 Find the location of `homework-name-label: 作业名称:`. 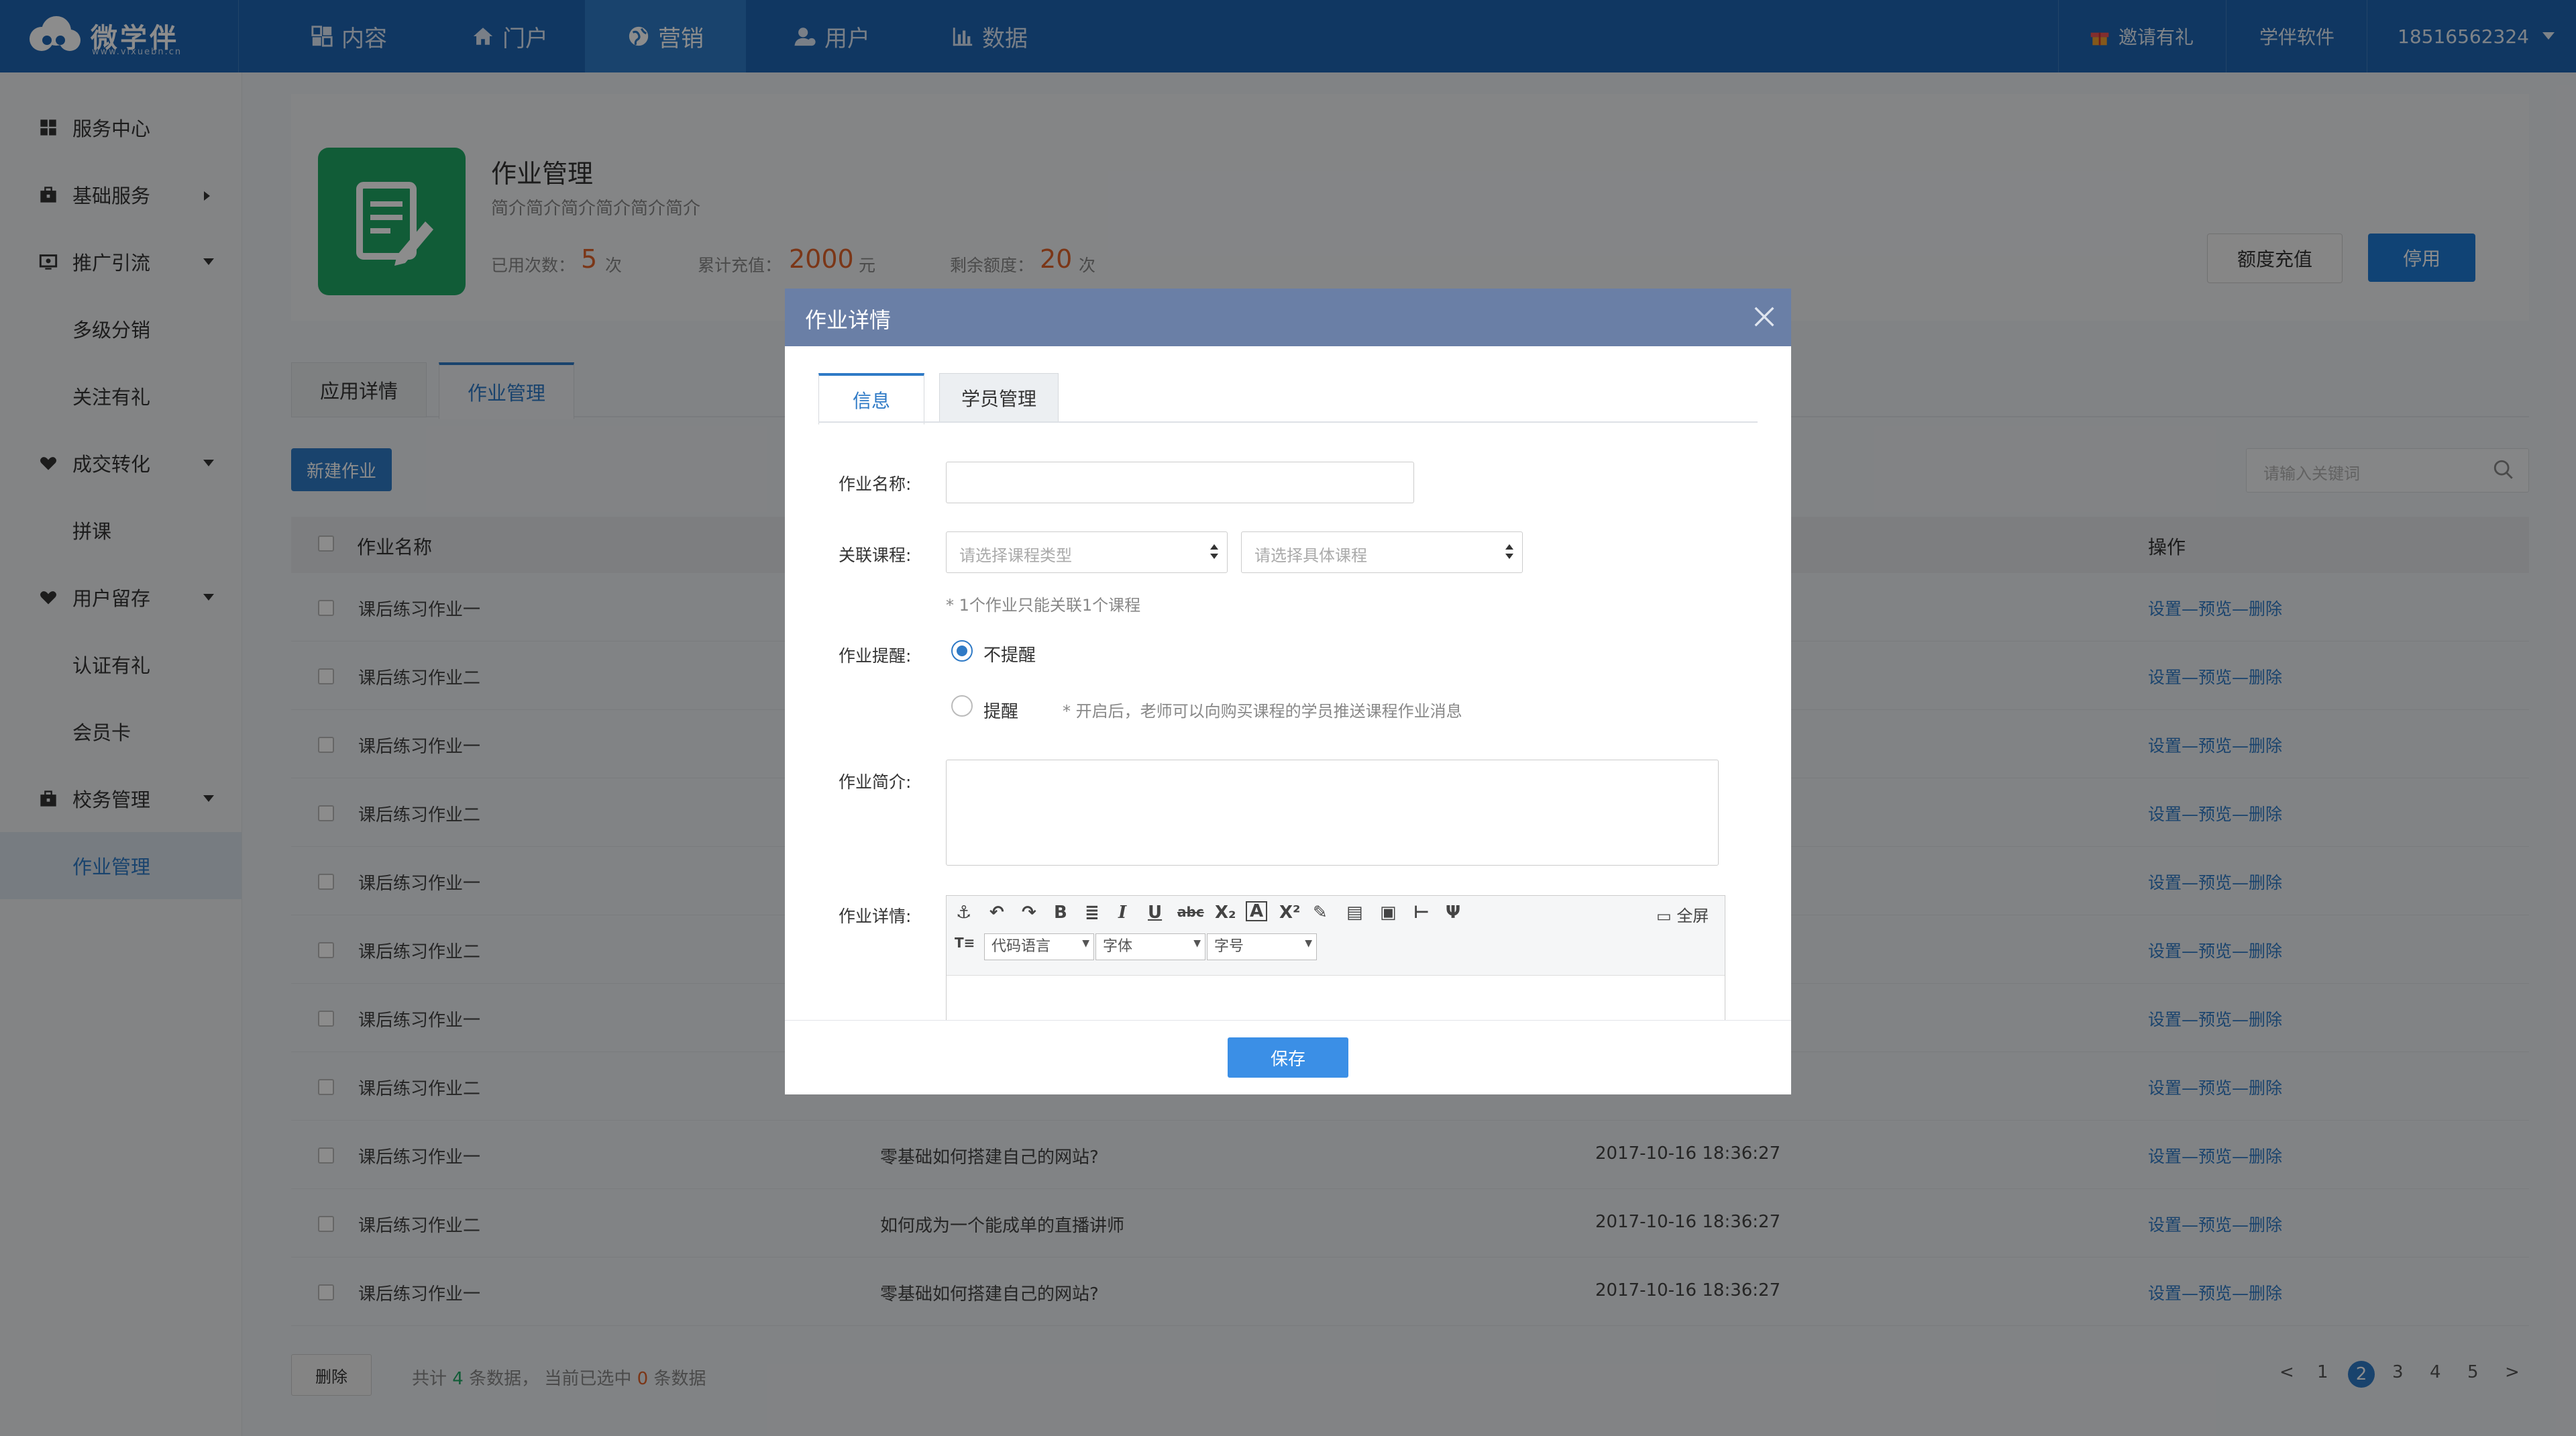

homework-name-label: 作业名称: is located at coordinates (875, 484).